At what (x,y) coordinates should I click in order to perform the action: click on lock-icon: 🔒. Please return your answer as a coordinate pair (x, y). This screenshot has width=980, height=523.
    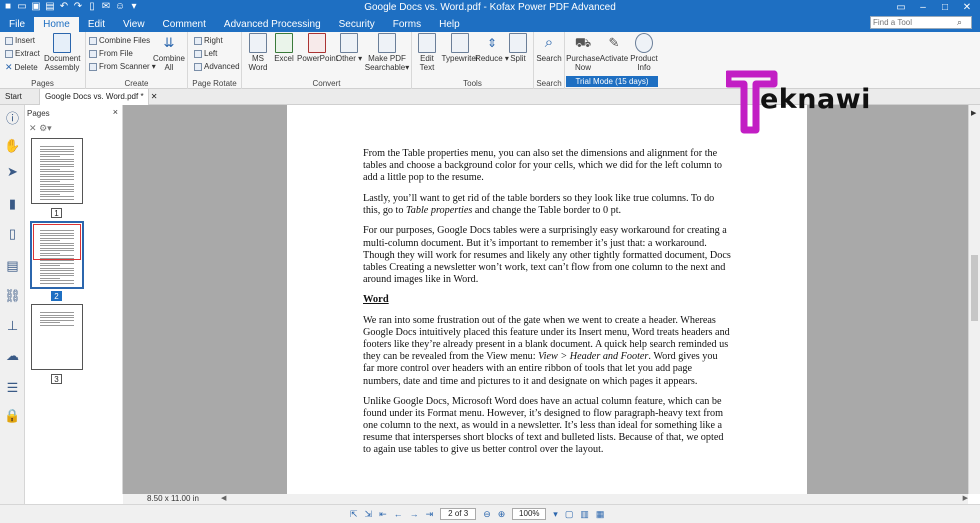
    Looking at the image, I should click on (12, 415).